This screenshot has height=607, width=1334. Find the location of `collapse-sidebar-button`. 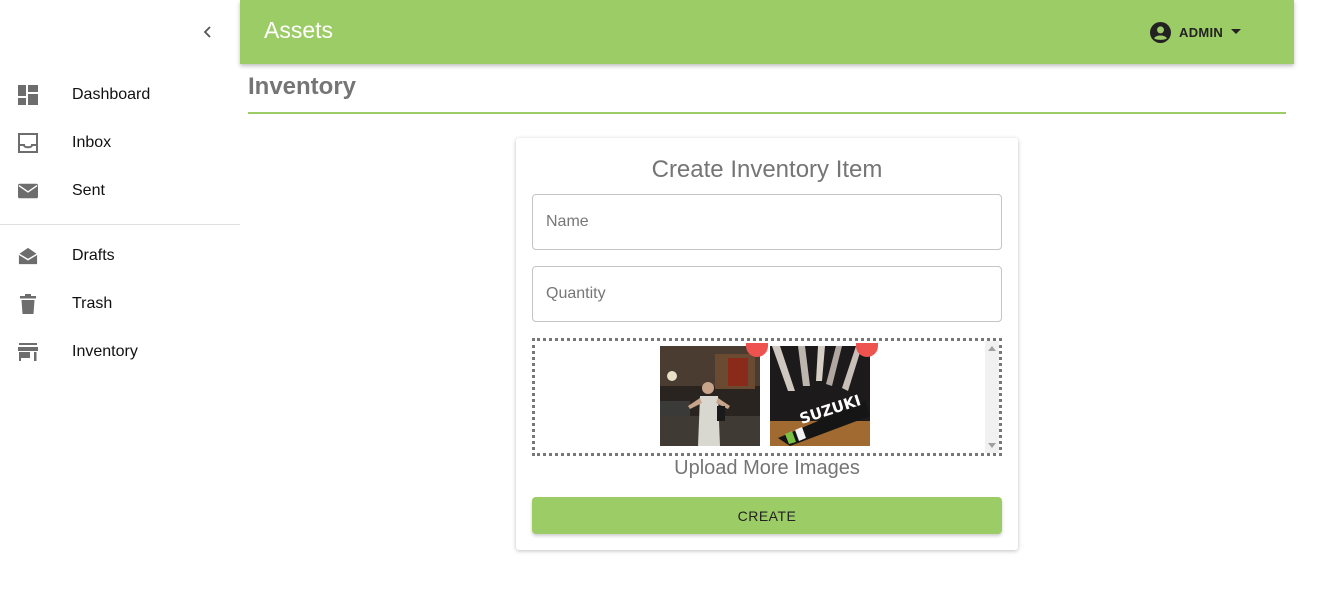

collapse-sidebar-button is located at coordinates (208, 32).